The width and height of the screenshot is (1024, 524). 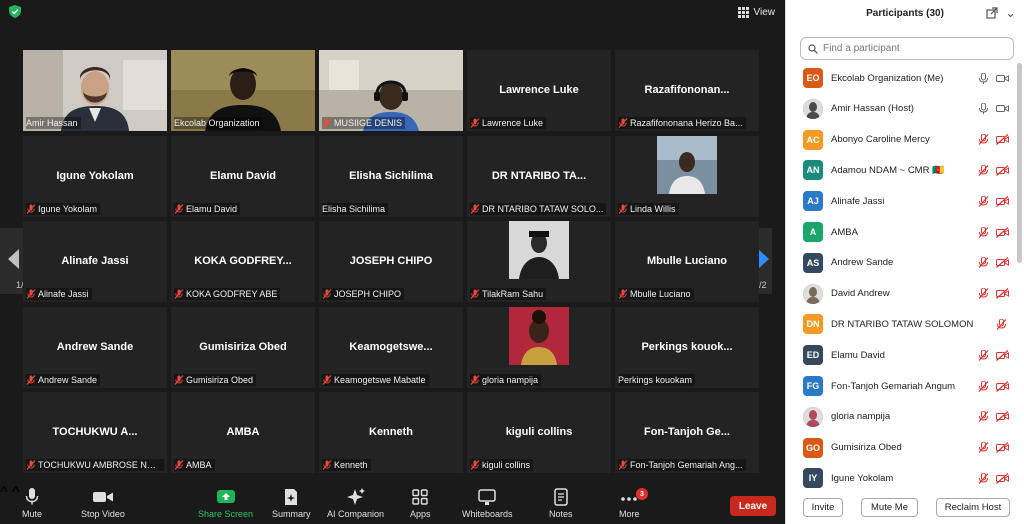 What do you see at coordinates (355, 503) in the screenshot?
I see `ai-companion-button: AI Companion` at bounding box center [355, 503].